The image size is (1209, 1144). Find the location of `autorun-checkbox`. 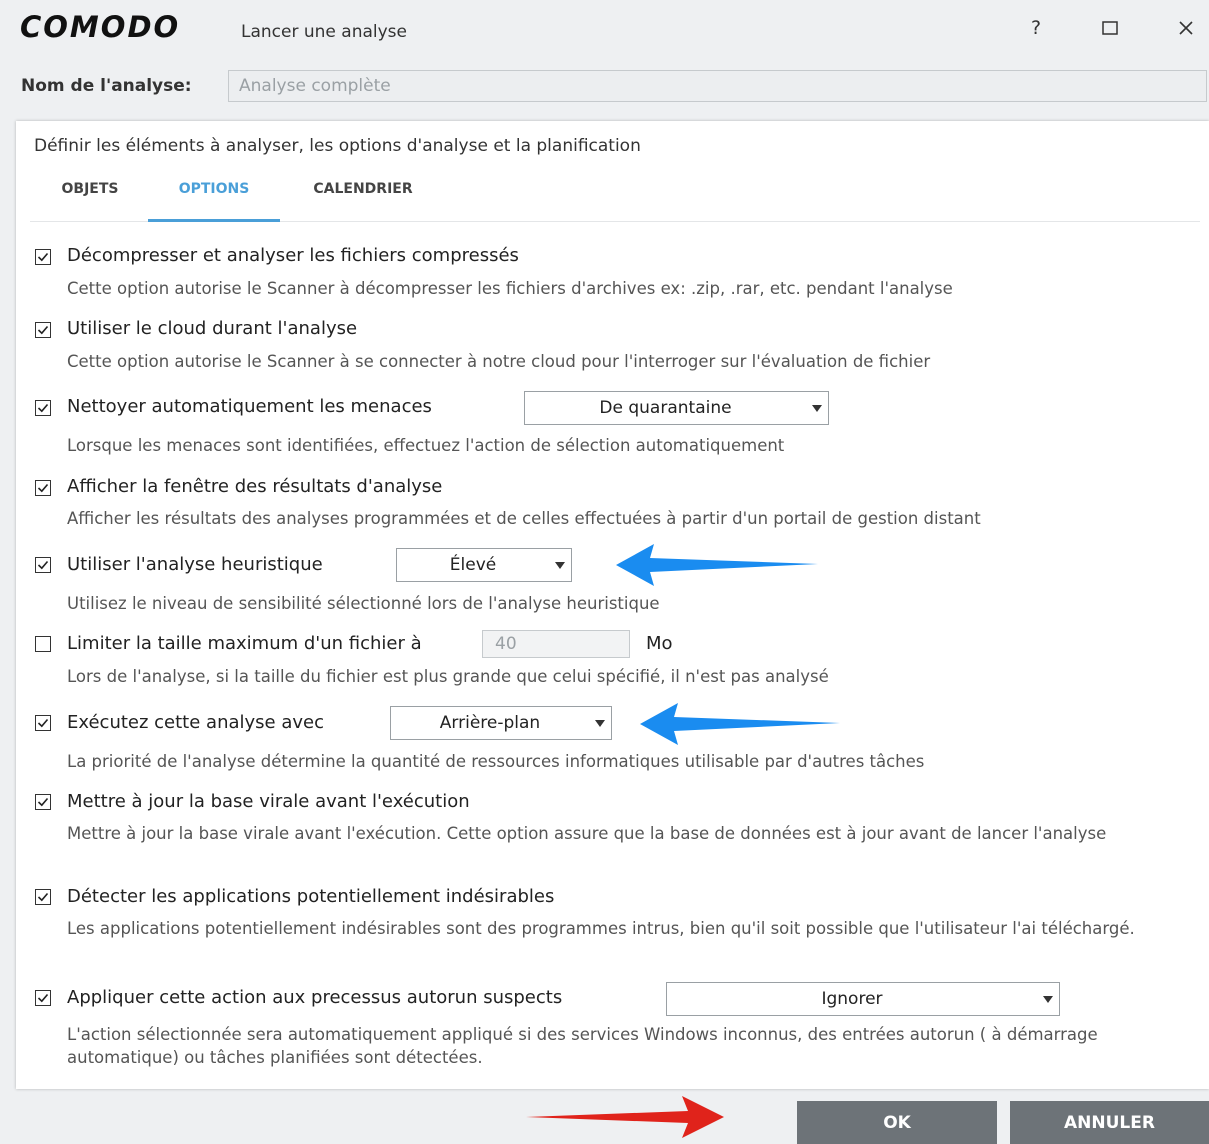

autorun-checkbox is located at coordinates (43, 998).